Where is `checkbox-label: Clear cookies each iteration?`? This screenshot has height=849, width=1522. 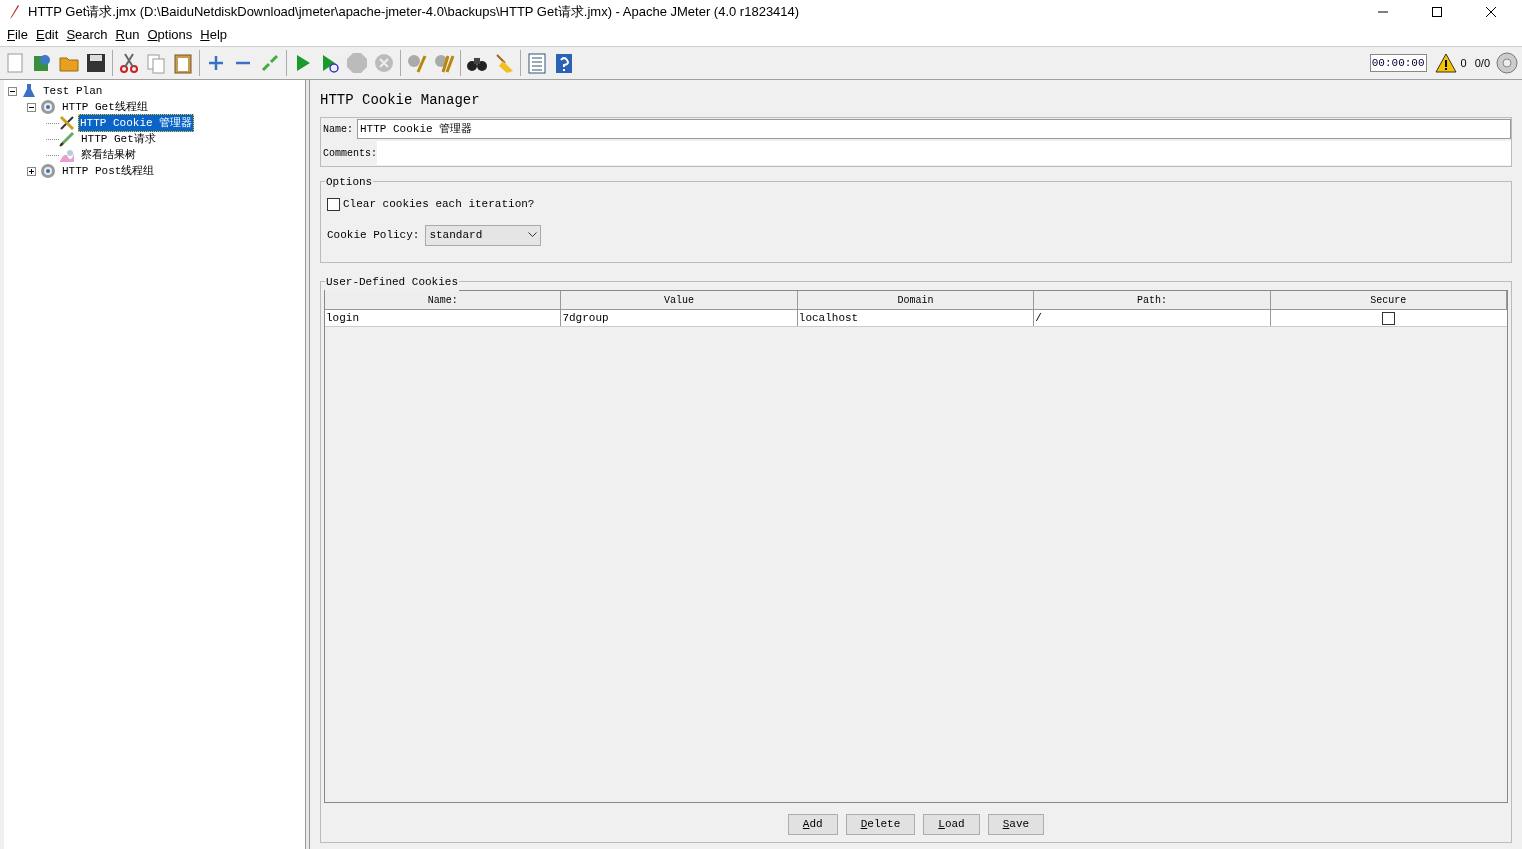 checkbox-label: Clear cookies each iteration? is located at coordinates (439, 204).